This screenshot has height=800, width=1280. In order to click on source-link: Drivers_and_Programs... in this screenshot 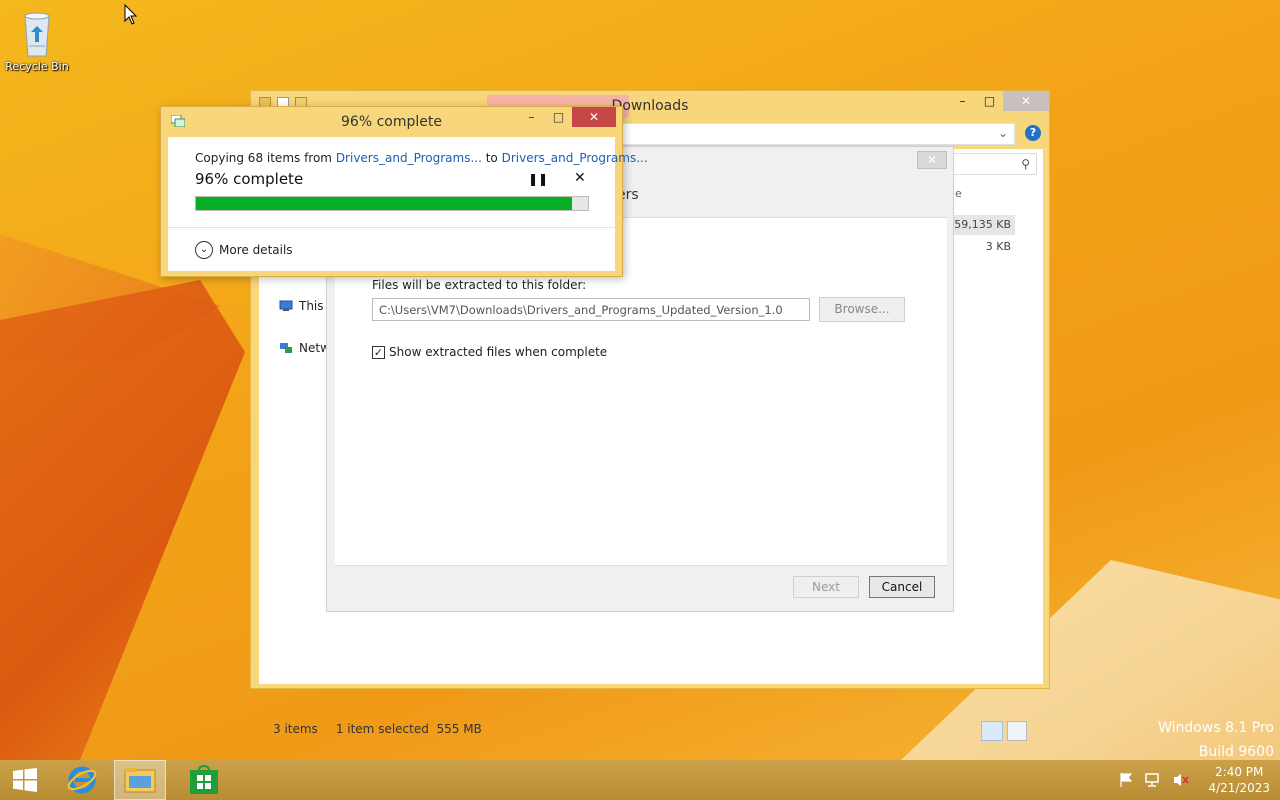, I will do `click(409, 158)`.